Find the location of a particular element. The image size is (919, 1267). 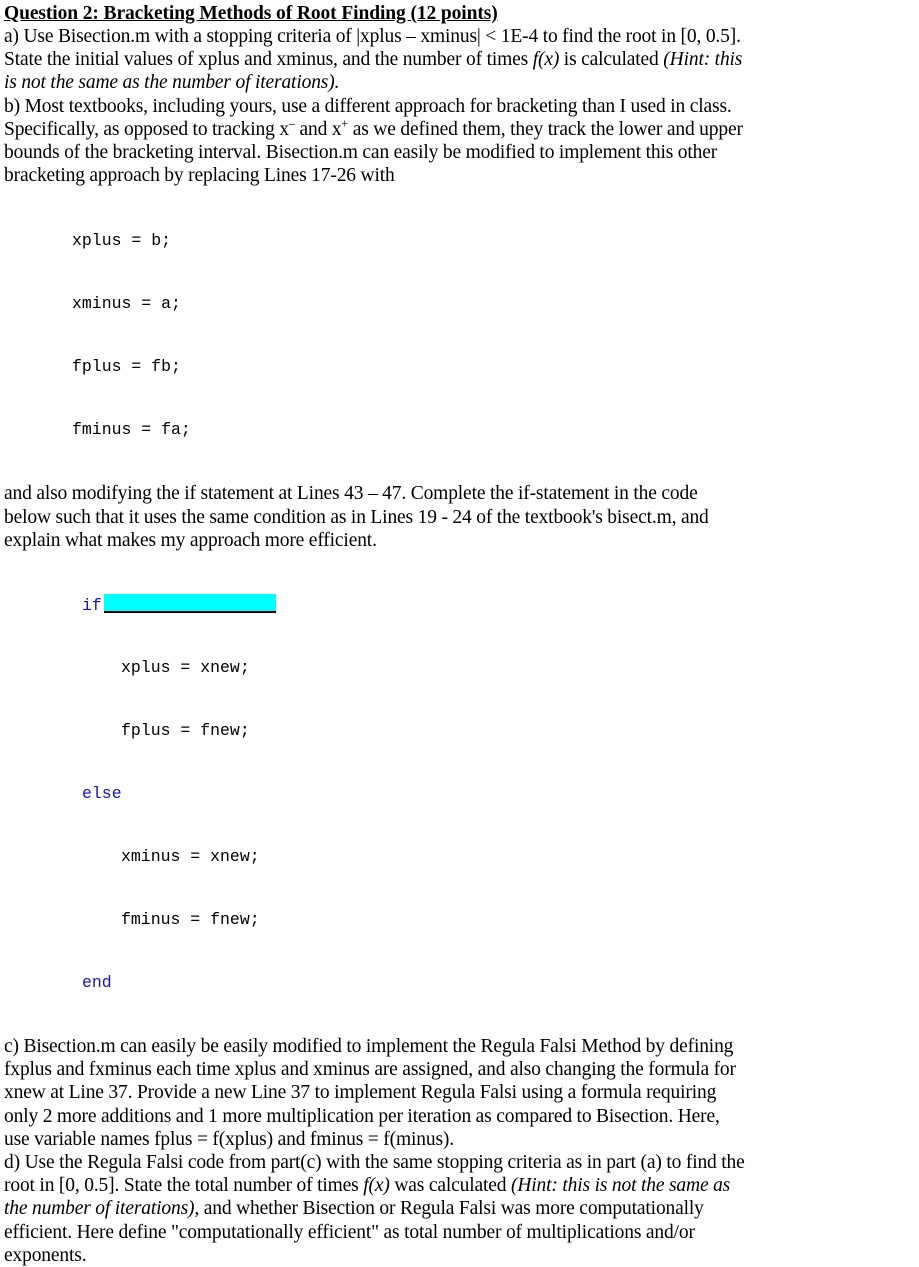

part-a-hint-start: (Hint: this is located at coordinates (703, 60).